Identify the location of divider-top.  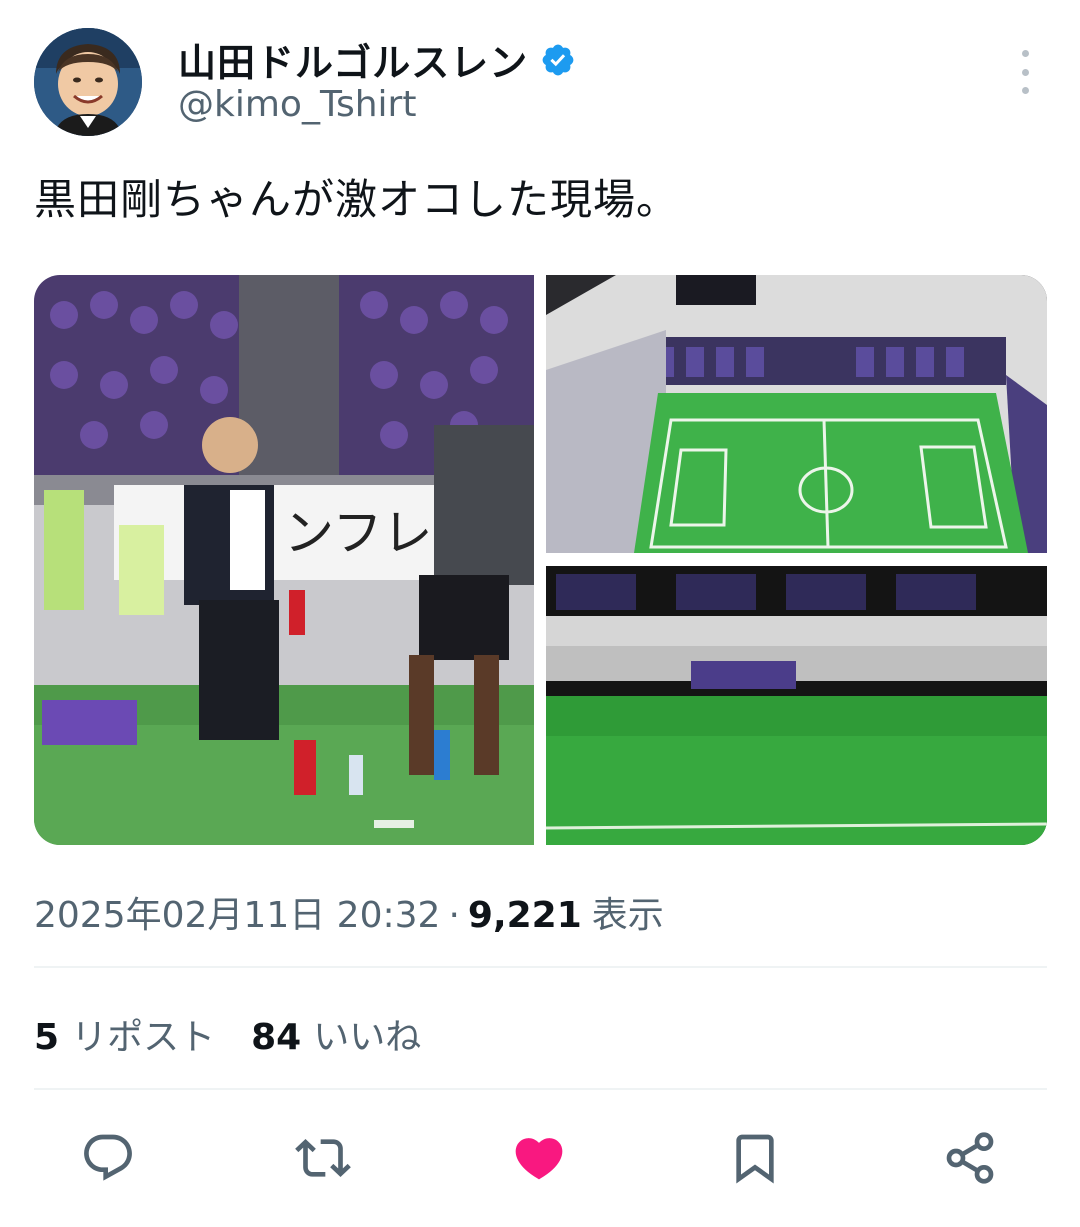
(540, 967).